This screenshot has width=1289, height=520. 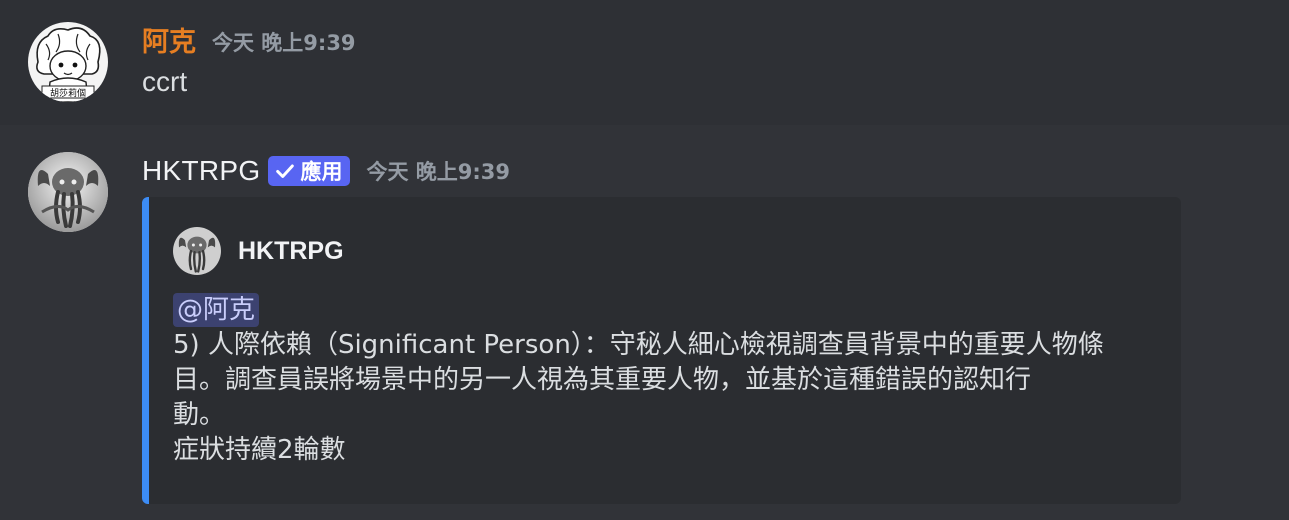 I want to click on message-content: ccrt, so click(x=165, y=81).